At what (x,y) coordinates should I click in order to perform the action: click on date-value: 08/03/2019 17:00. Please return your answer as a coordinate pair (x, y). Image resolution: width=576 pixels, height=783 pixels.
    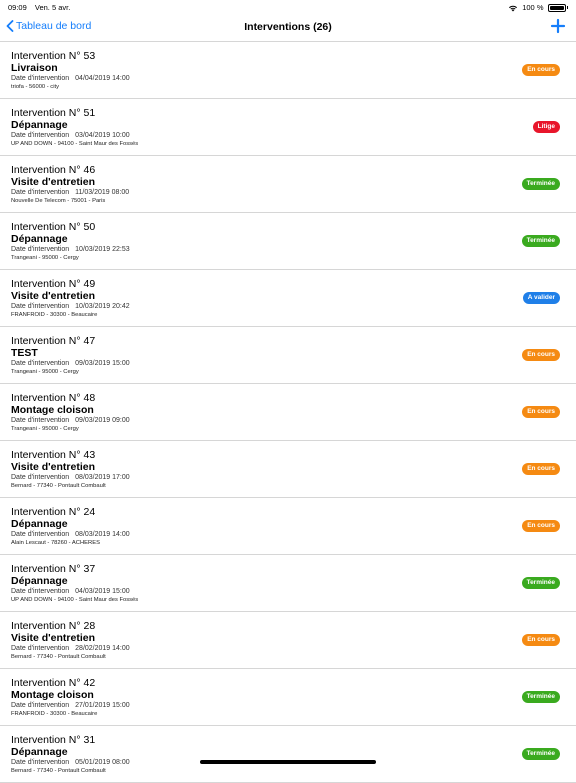
    Looking at the image, I should click on (102, 477).